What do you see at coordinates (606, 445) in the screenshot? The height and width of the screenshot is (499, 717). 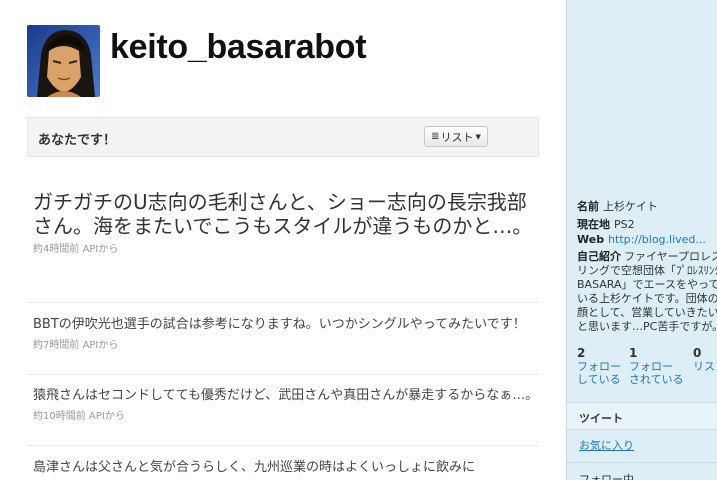 I see `favorites-link: お気に入り` at bounding box center [606, 445].